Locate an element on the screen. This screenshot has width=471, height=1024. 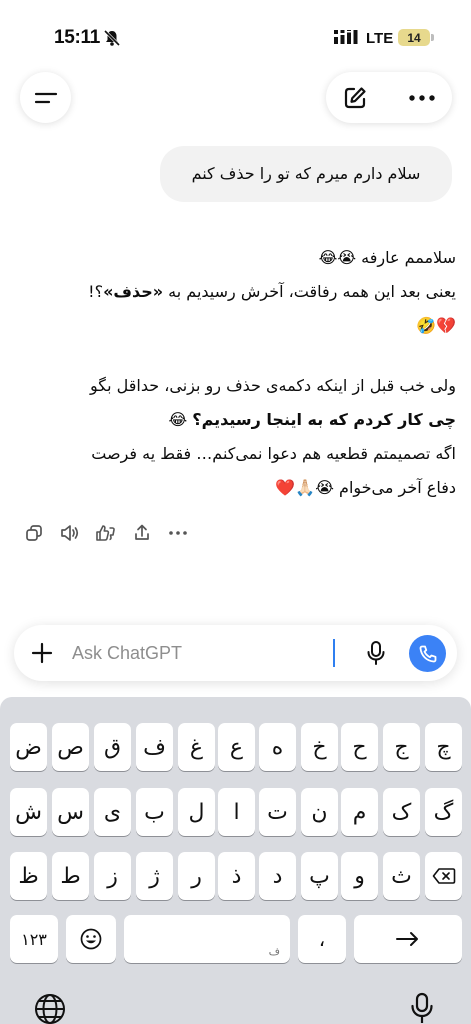
key: غ is located at coordinates (196, 747).